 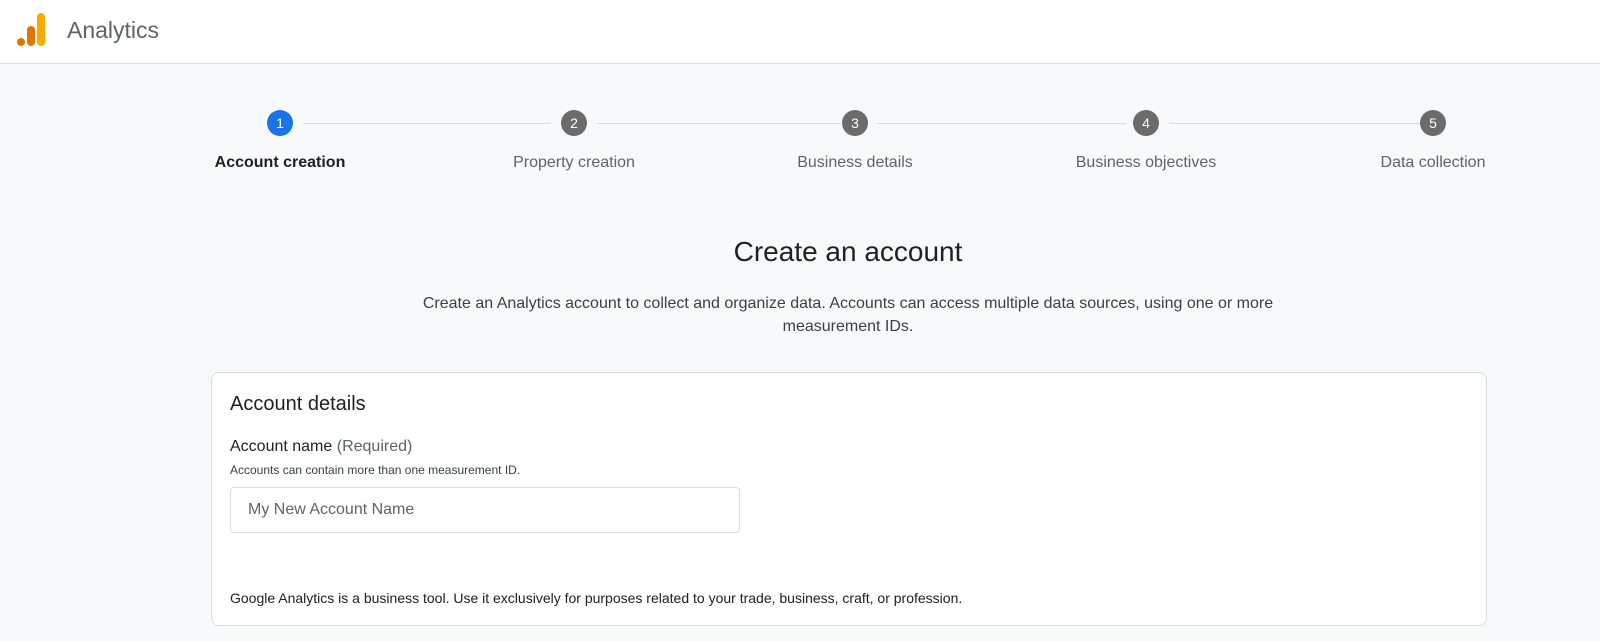 What do you see at coordinates (280, 123) in the screenshot?
I see `step-1-indicator: 1` at bounding box center [280, 123].